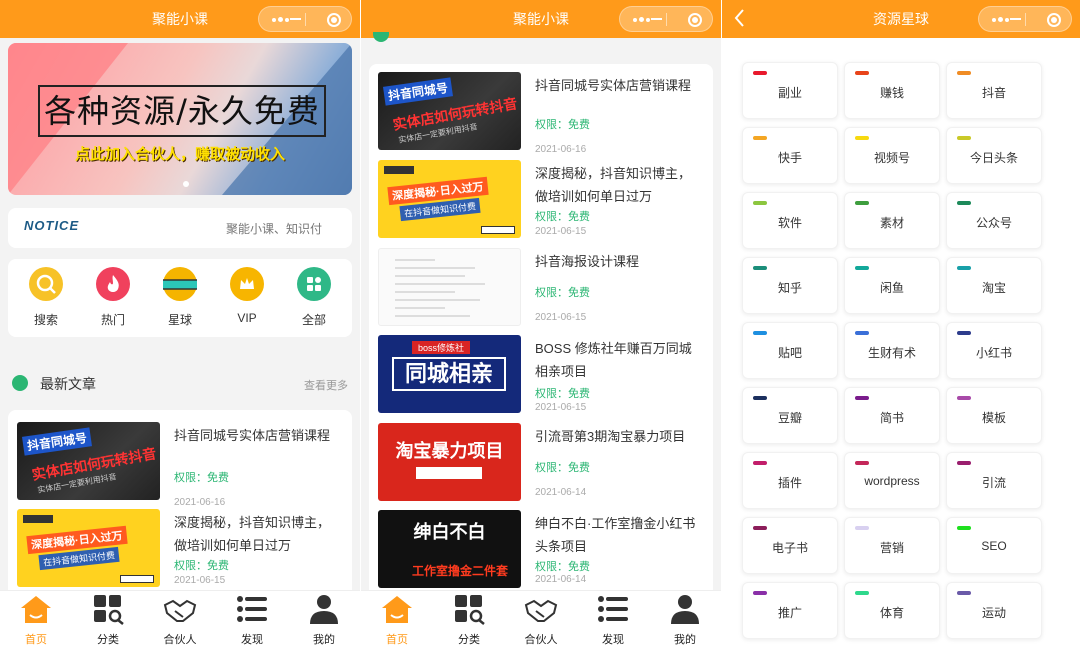 Image resolution: width=1080 pixels, height=651 pixels. I want to click on quick-icon-label: 全部, so click(313, 320).